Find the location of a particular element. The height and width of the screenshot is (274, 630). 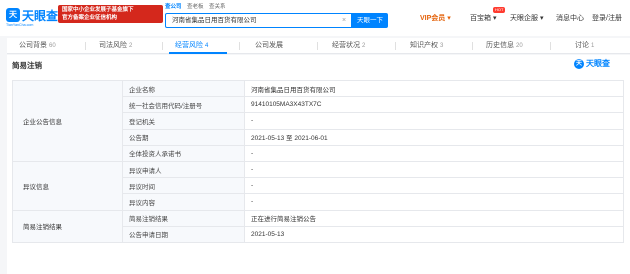

tab-company-development: 公司发展 is located at coordinates (270, 46).